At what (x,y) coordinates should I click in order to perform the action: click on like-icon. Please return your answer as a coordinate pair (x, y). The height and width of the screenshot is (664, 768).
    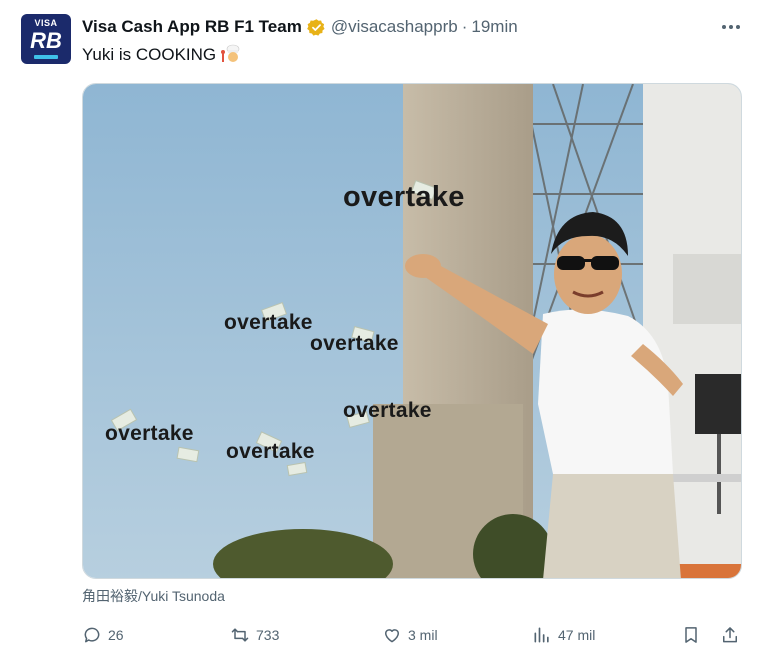
    Looking at the image, I should click on (392, 636).